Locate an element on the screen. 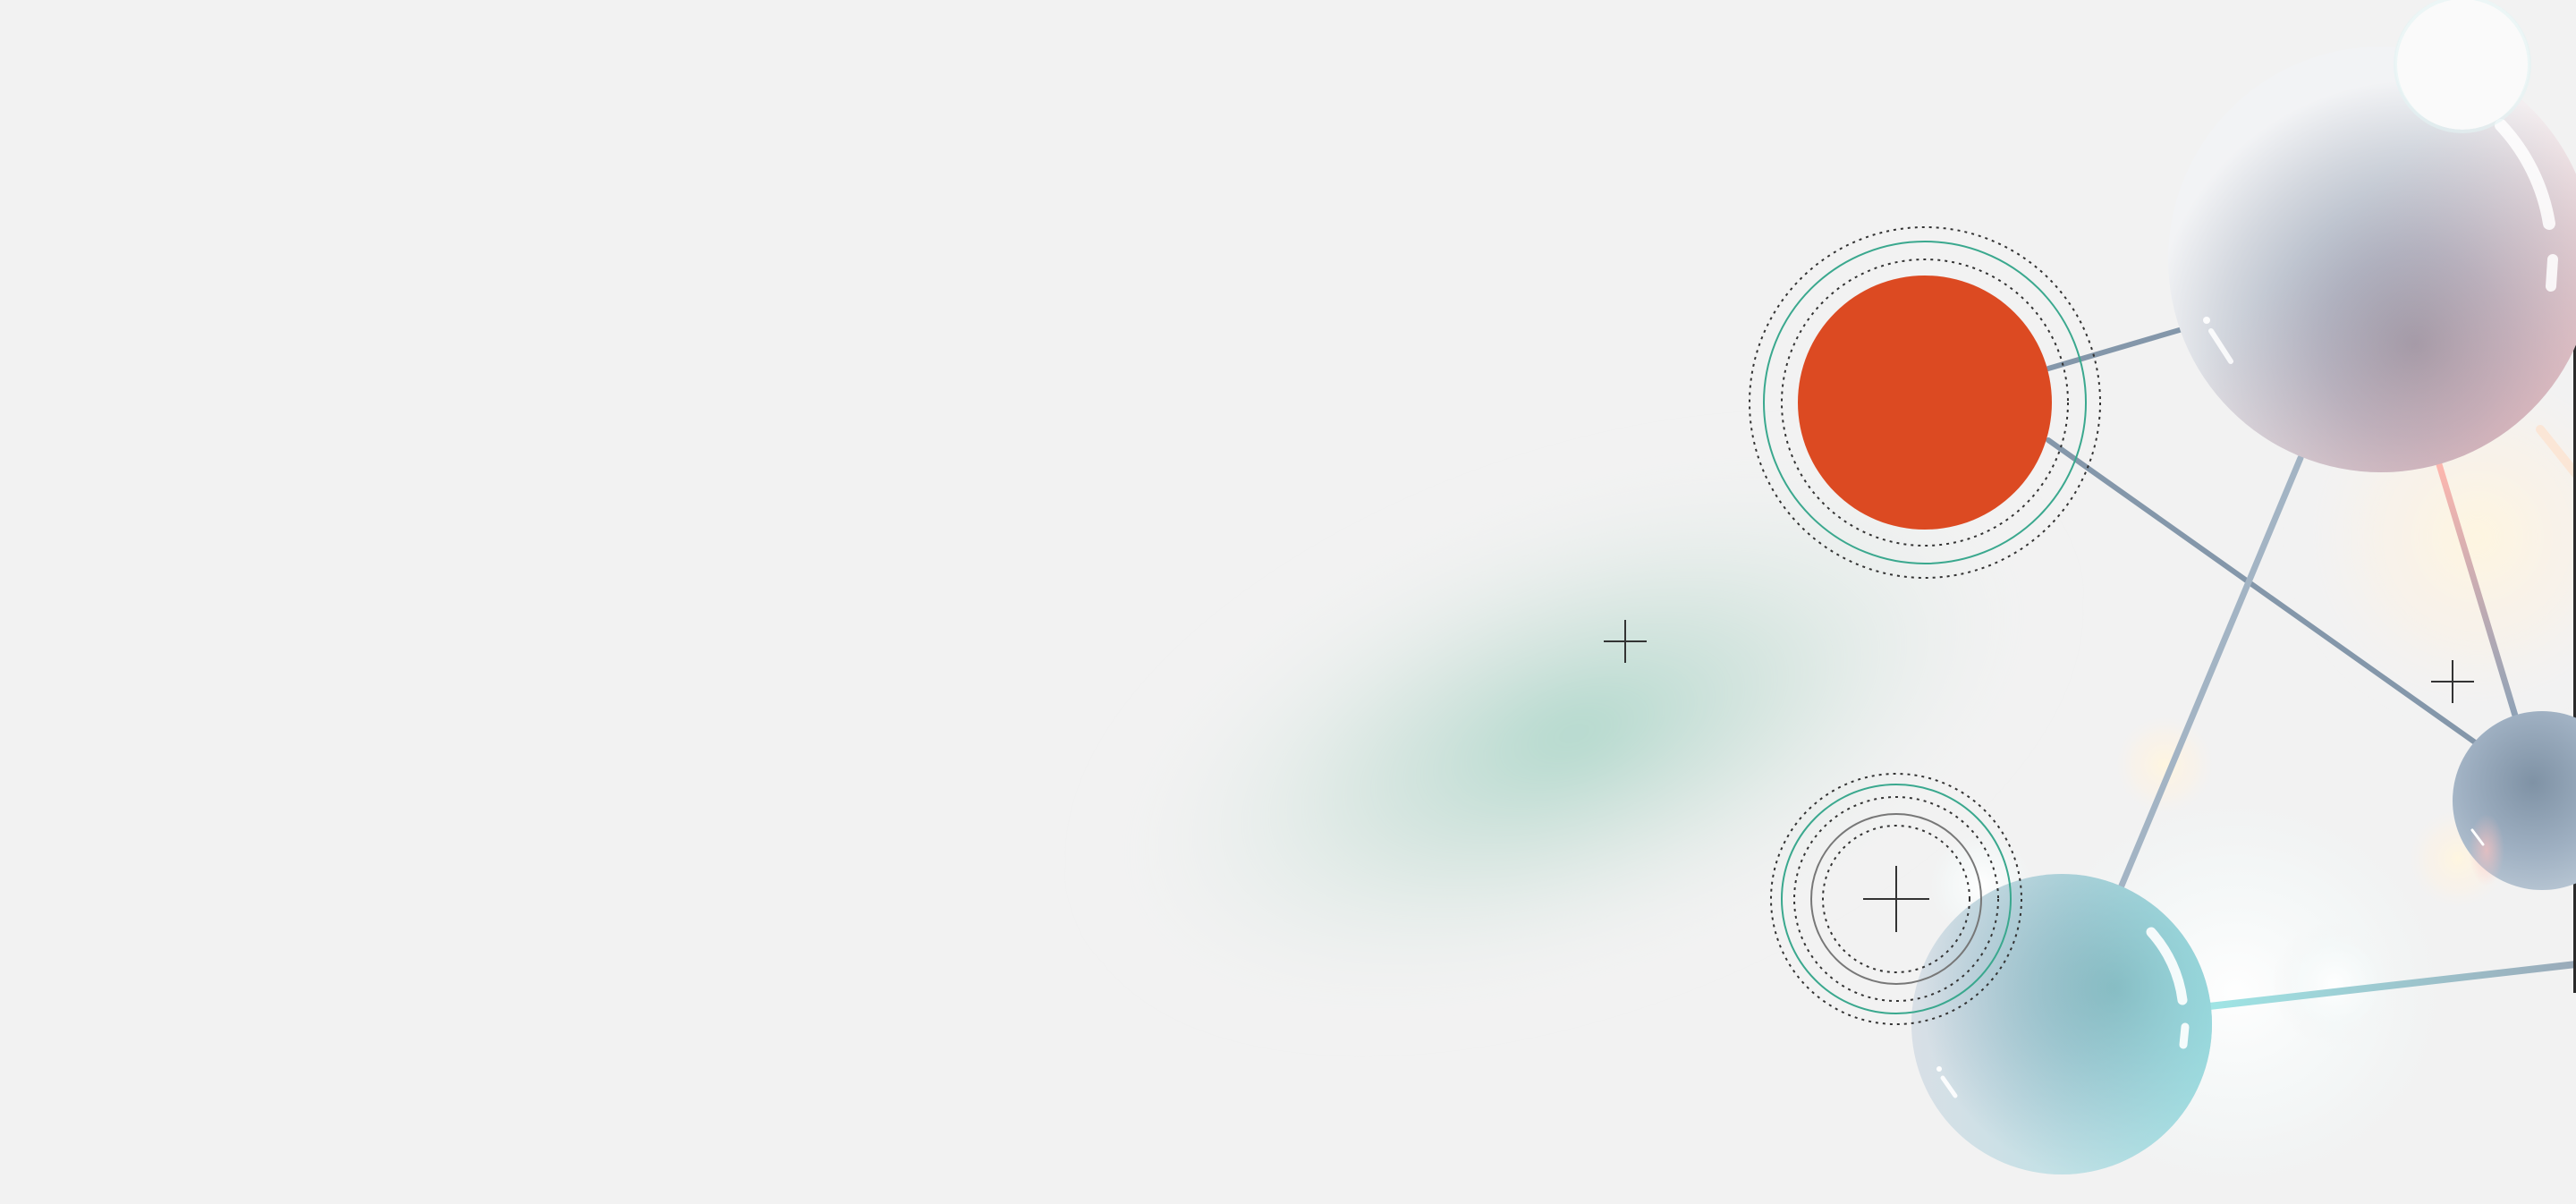  red-core is located at coordinates (1925, 403).